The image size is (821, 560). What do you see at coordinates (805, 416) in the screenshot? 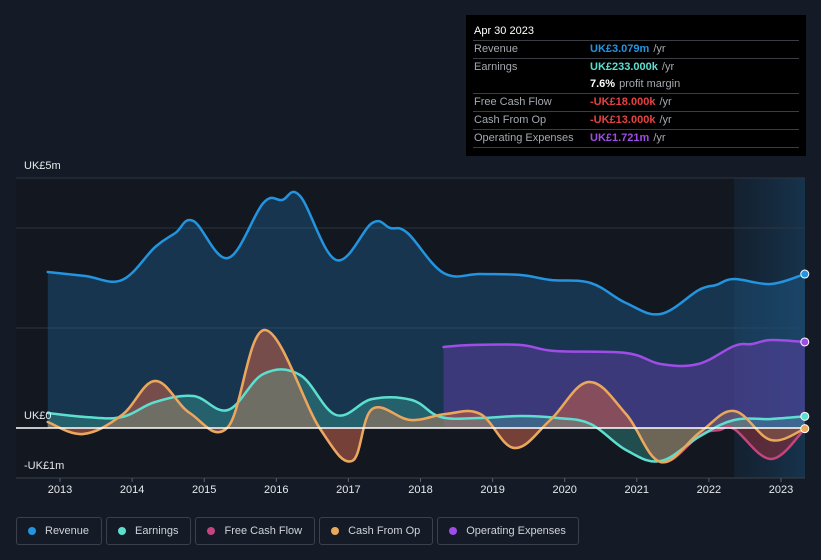
I see `end-marker-earnings` at bounding box center [805, 416].